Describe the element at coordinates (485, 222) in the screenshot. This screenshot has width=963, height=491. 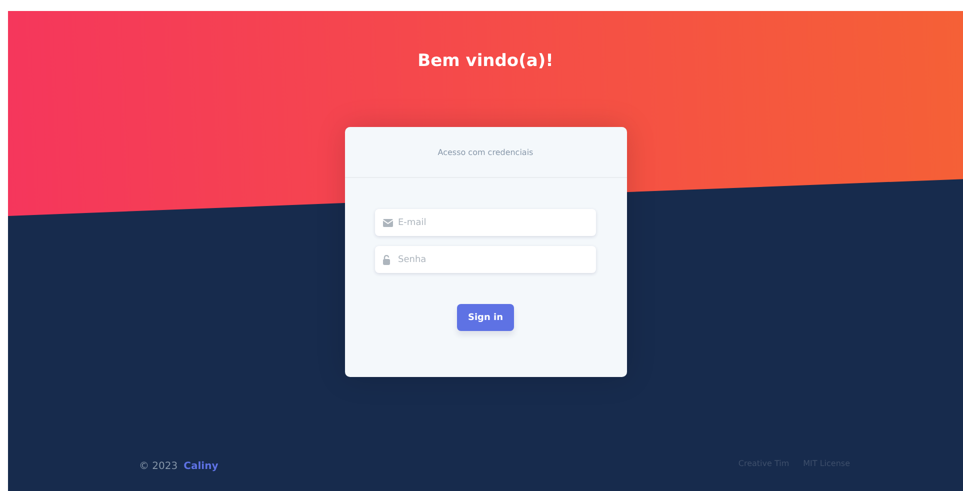
I see `email-field: E-mail` at that location.